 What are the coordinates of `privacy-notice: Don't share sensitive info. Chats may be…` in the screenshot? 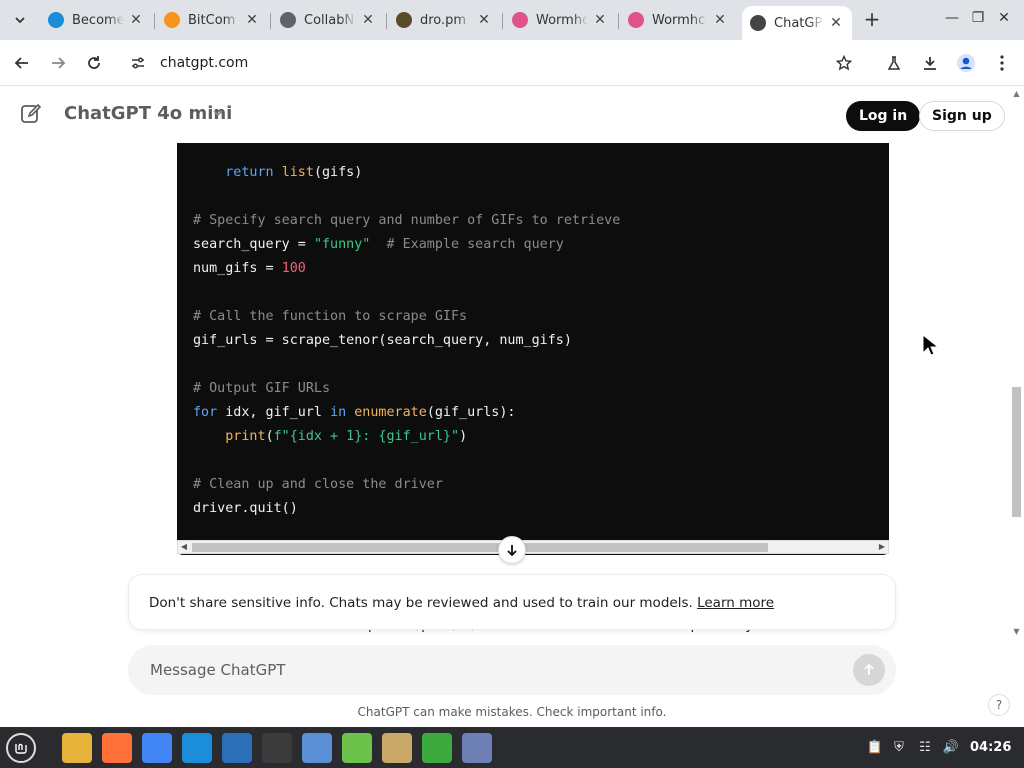 It's located at (512, 602).